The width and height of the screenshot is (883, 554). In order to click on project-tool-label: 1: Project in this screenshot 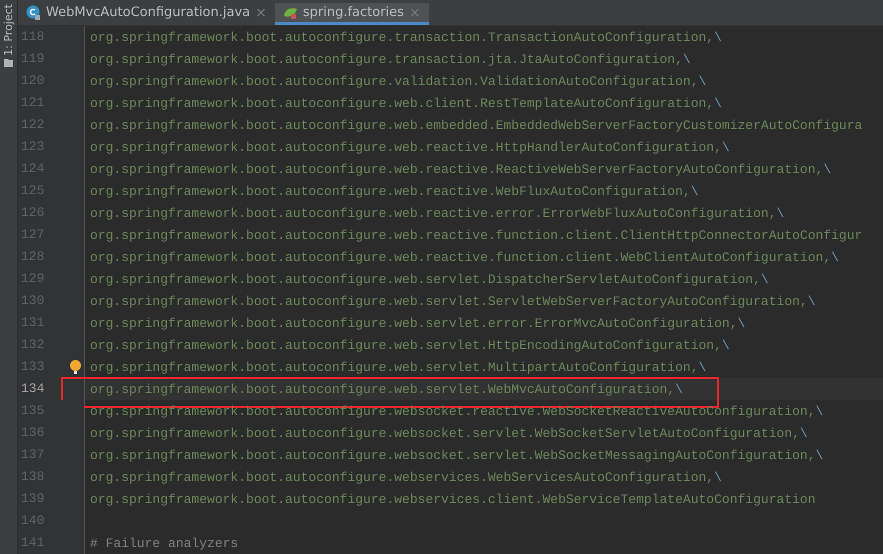, I will do `click(8, 30)`.